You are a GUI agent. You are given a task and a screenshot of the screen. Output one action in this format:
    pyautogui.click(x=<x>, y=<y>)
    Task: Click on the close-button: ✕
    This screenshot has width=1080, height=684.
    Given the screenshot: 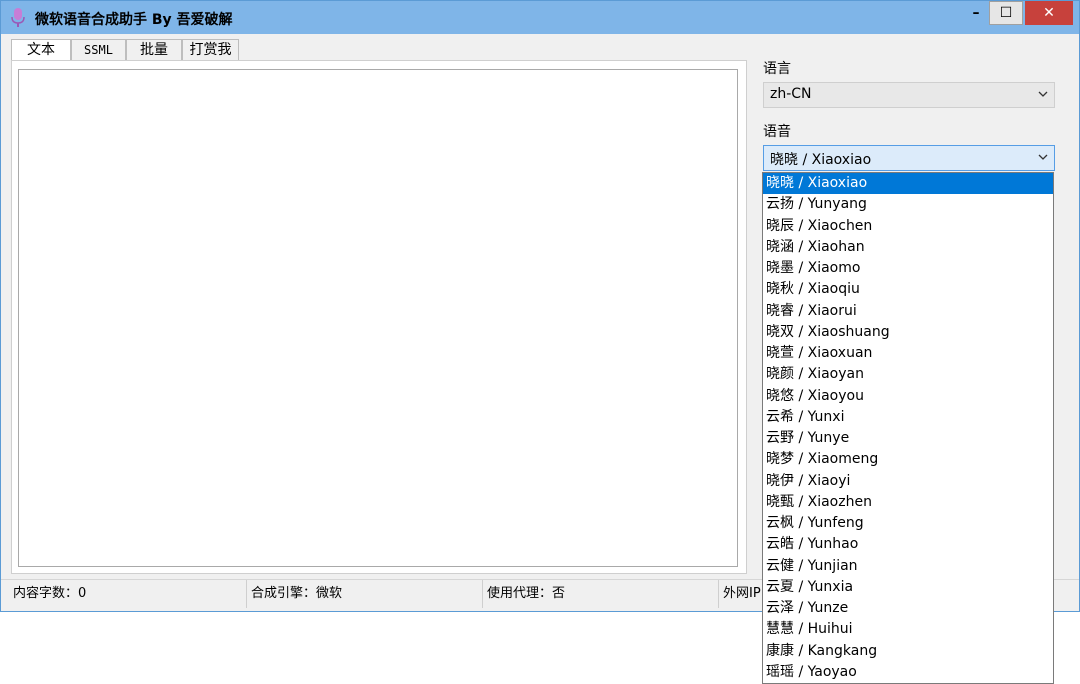 What is the action you would take?
    pyautogui.click(x=1049, y=13)
    